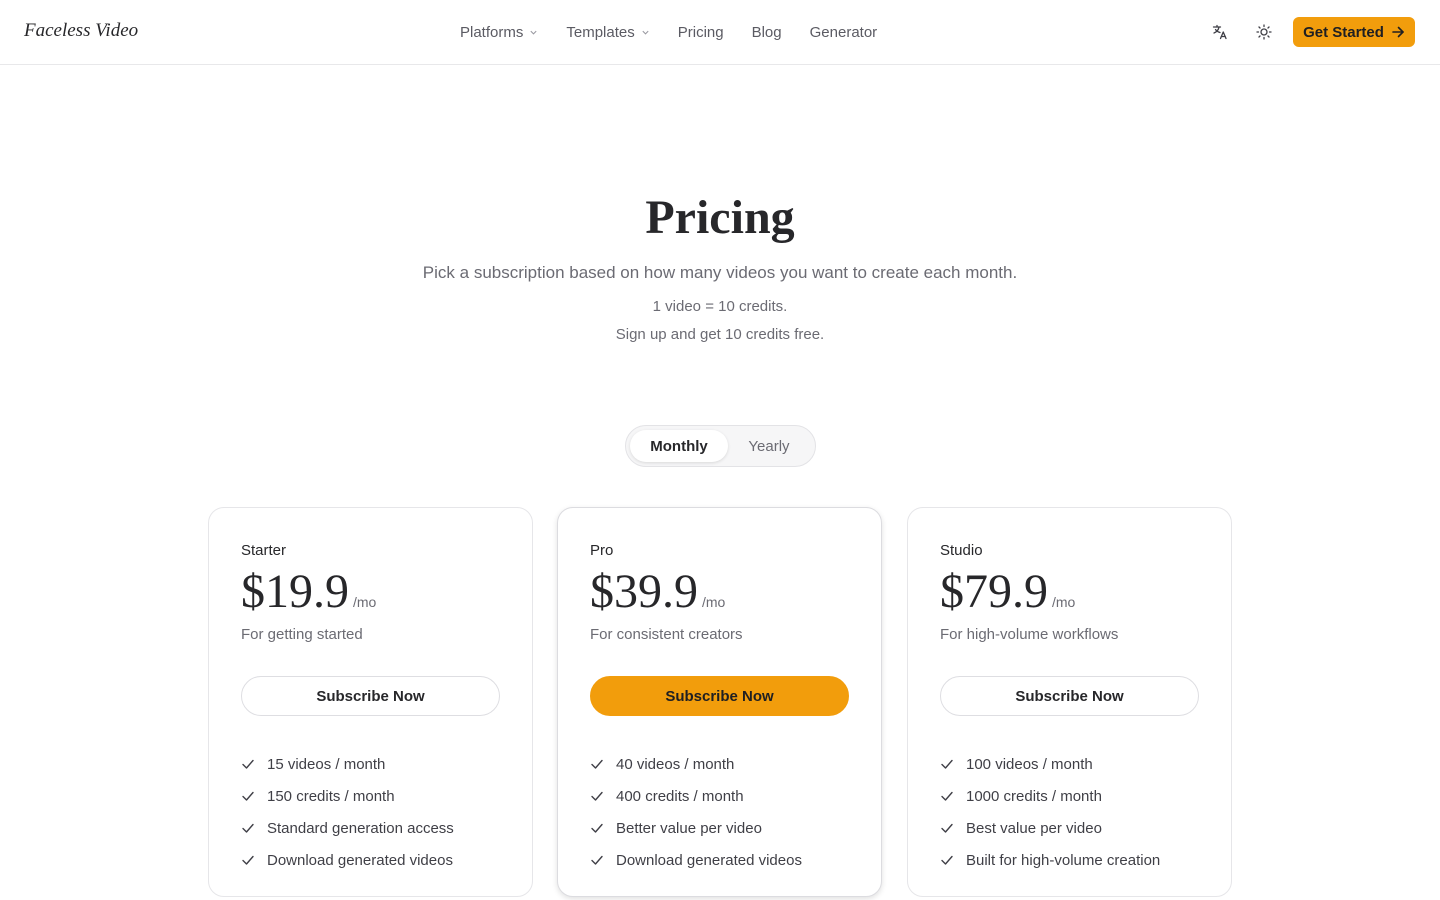 Image resolution: width=1440 pixels, height=900 pixels. I want to click on subscribe-button-pro: Subscribe Now, so click(719, 696).